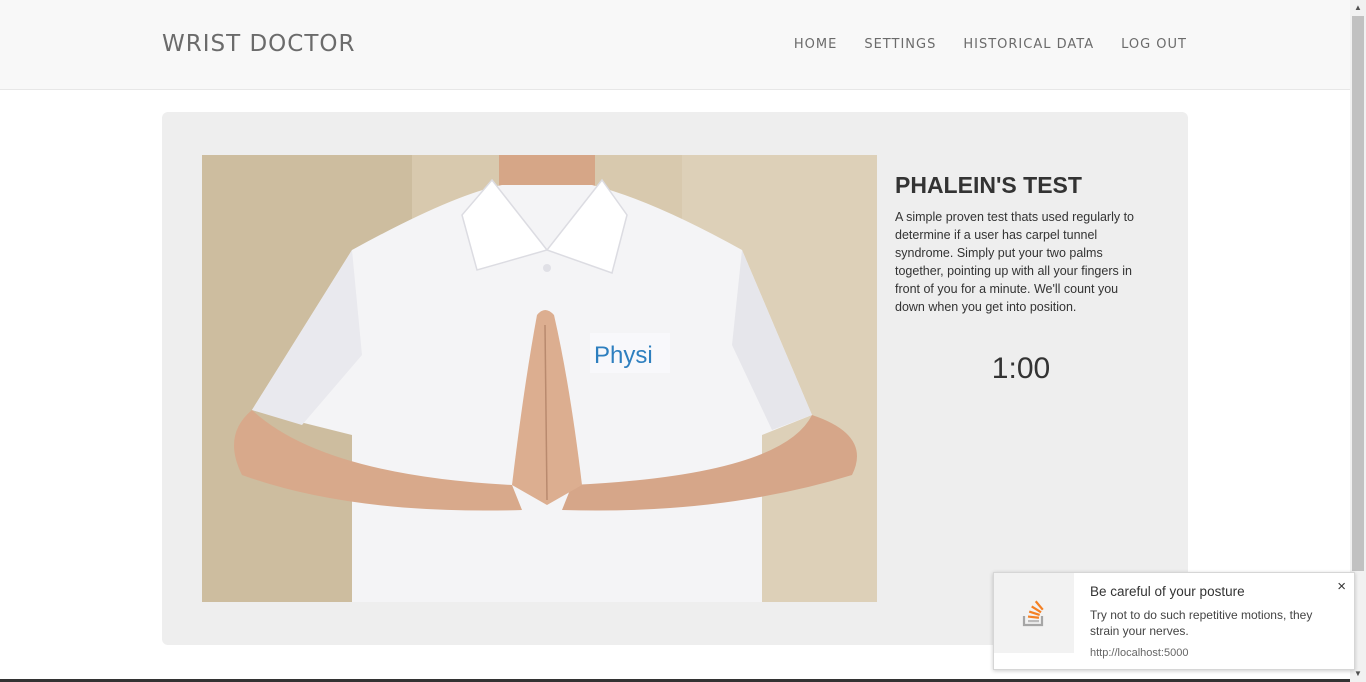 Image resolution: width=1366 pixels, height=682 pixels. Describe the element at coordinates (1139, 653) in the screenshot. I see `notification-url: http://localhost:5000` at that location.